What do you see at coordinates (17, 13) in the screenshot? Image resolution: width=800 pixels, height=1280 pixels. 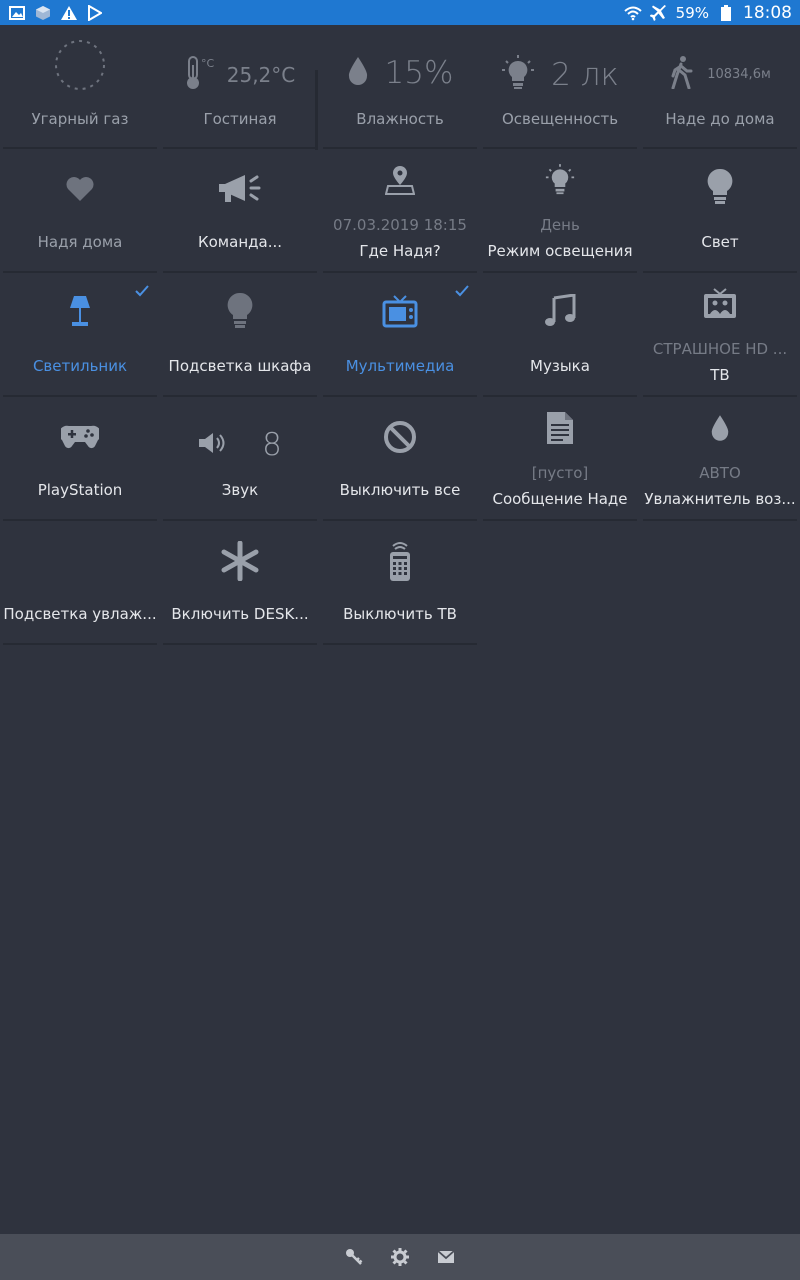 I see `image-icon` at bounding box center [17, 13].